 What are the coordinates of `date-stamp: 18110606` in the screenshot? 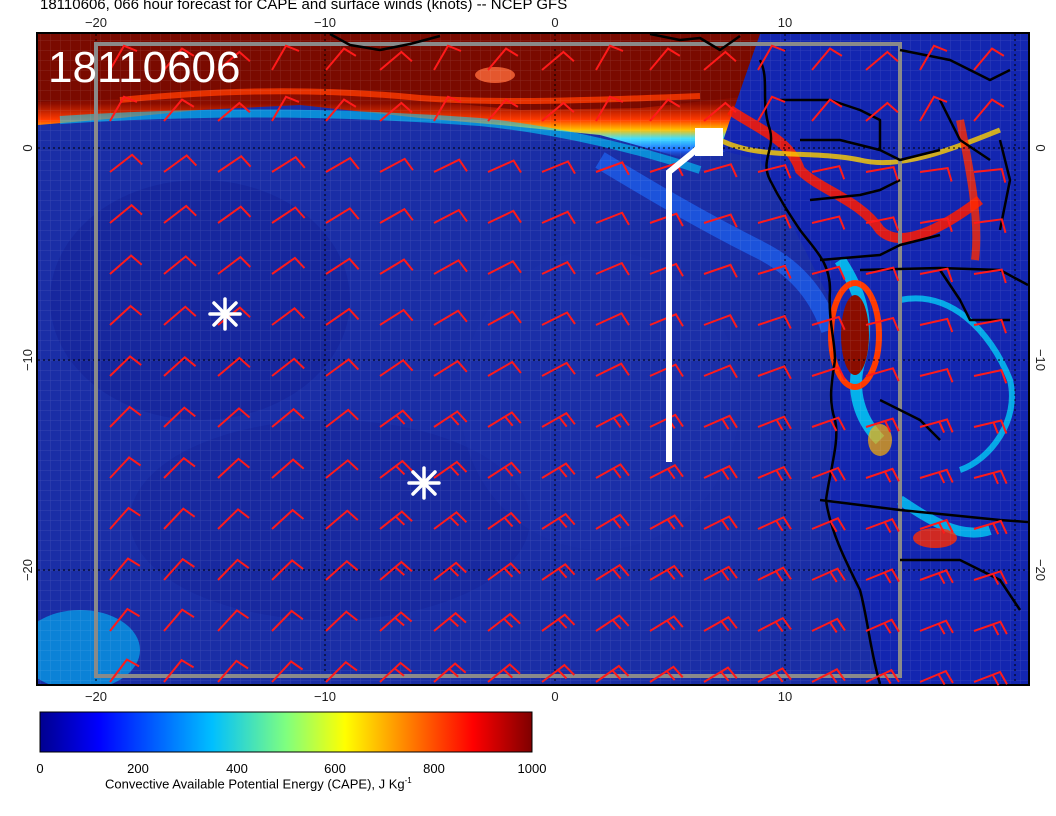 It's located at (144, 67).